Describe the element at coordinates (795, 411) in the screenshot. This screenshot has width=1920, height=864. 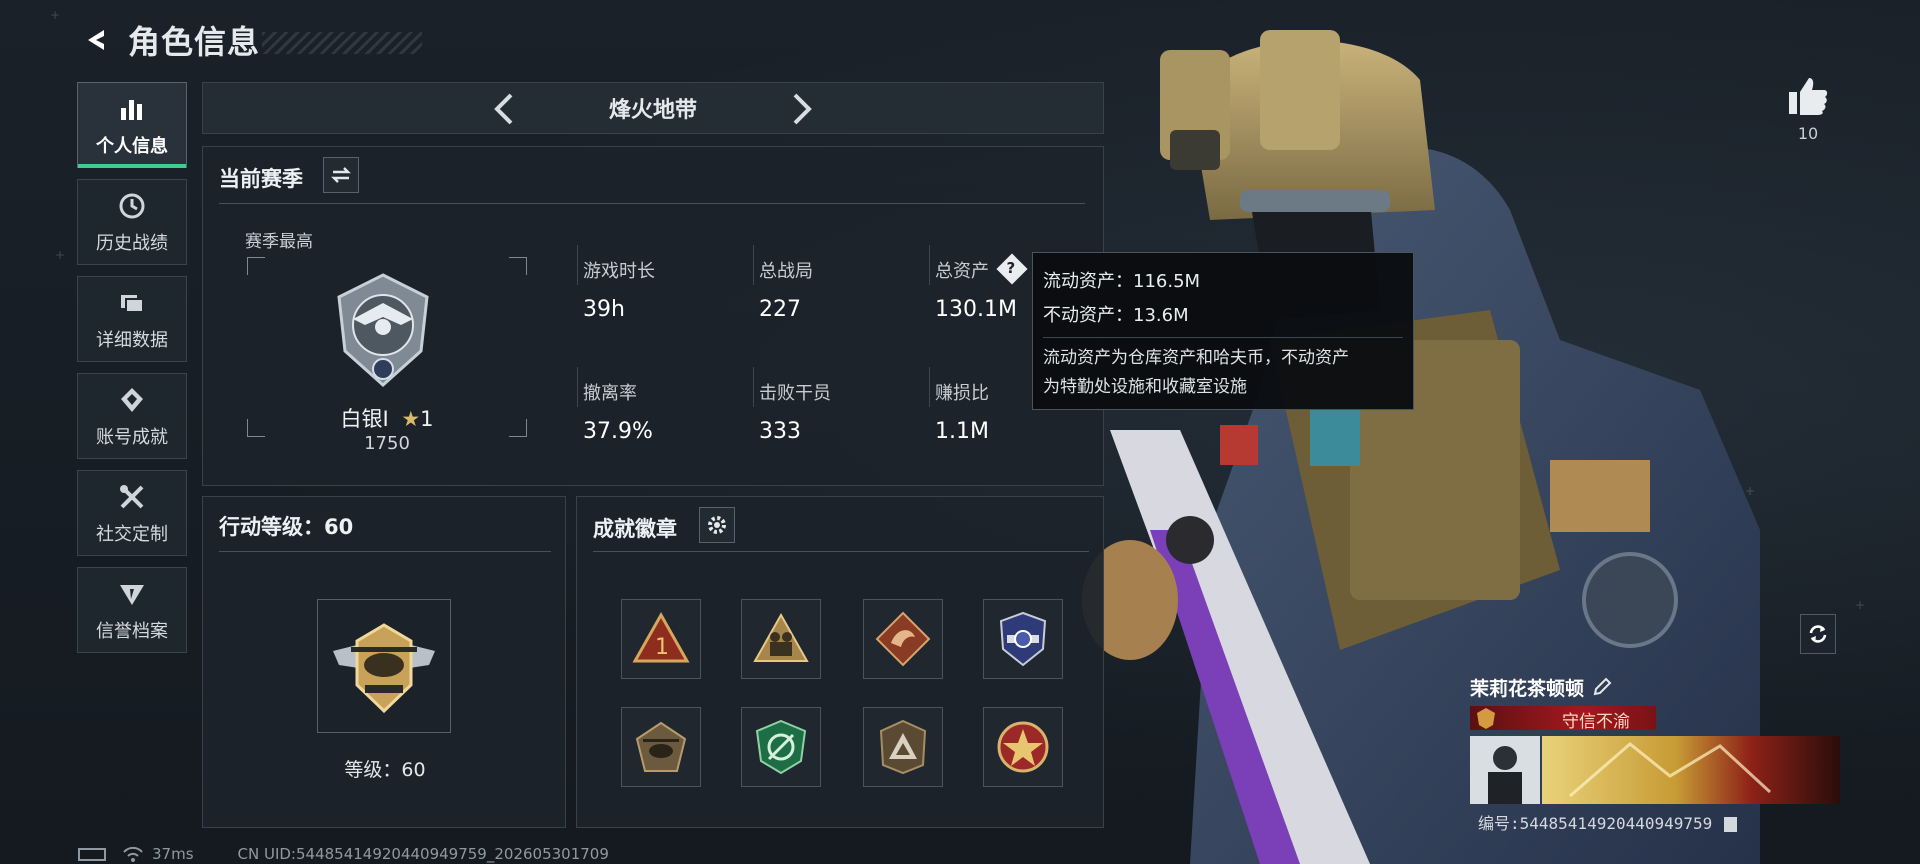
I see `stat-operators-defeated: 击败干员 333` at that location.